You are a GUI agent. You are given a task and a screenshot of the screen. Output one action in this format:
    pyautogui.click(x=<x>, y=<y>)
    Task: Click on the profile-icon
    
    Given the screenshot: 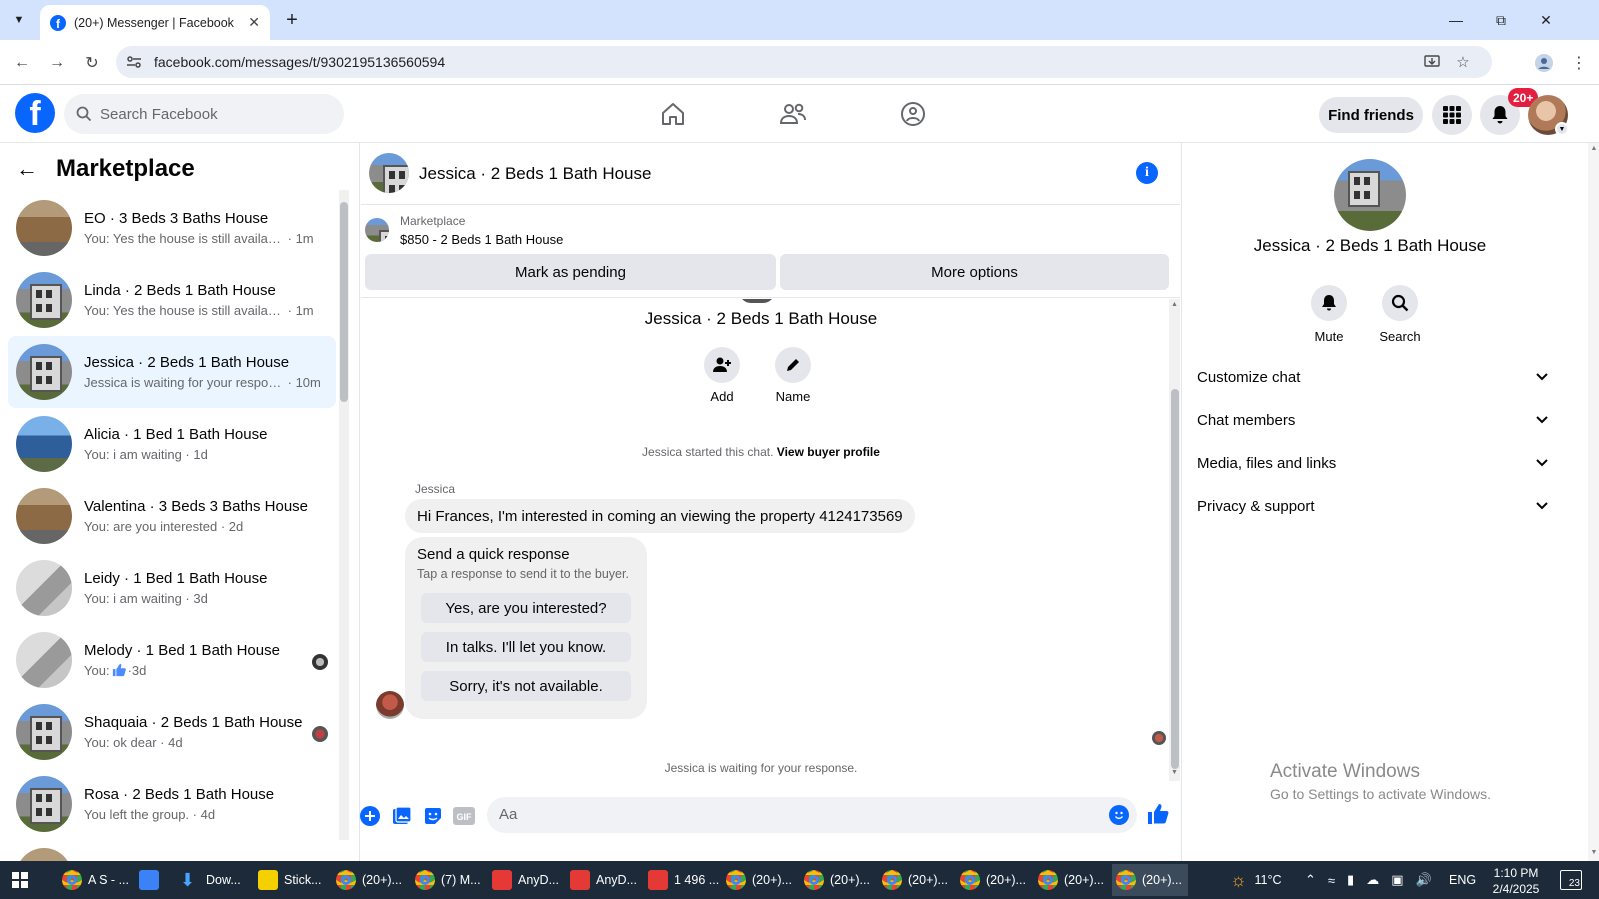 What is the action you would take?
    pyautogui.click(x=1544, y=63)
    